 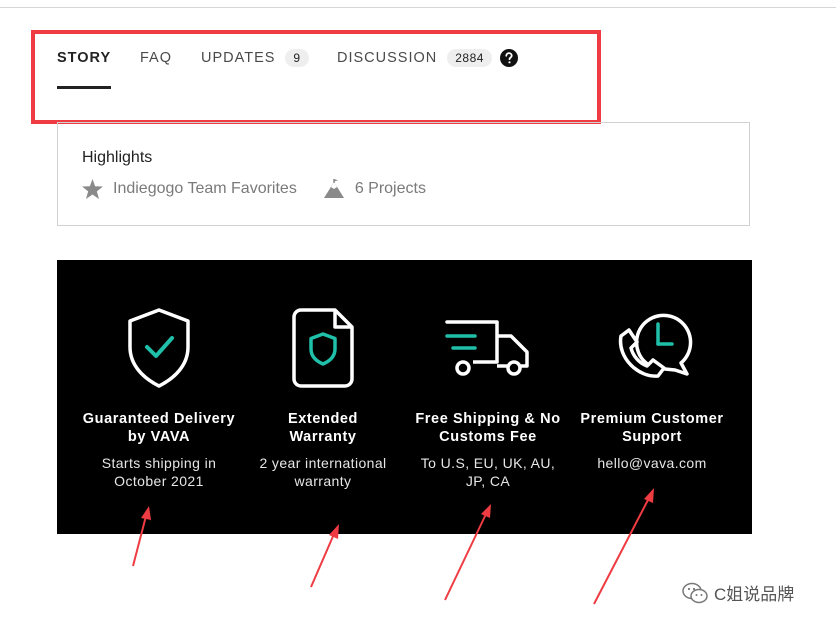 What do you see at coordinates (695, 592) in the screenshot?
I see `wechat-icon` at bounding box center [695, 592].